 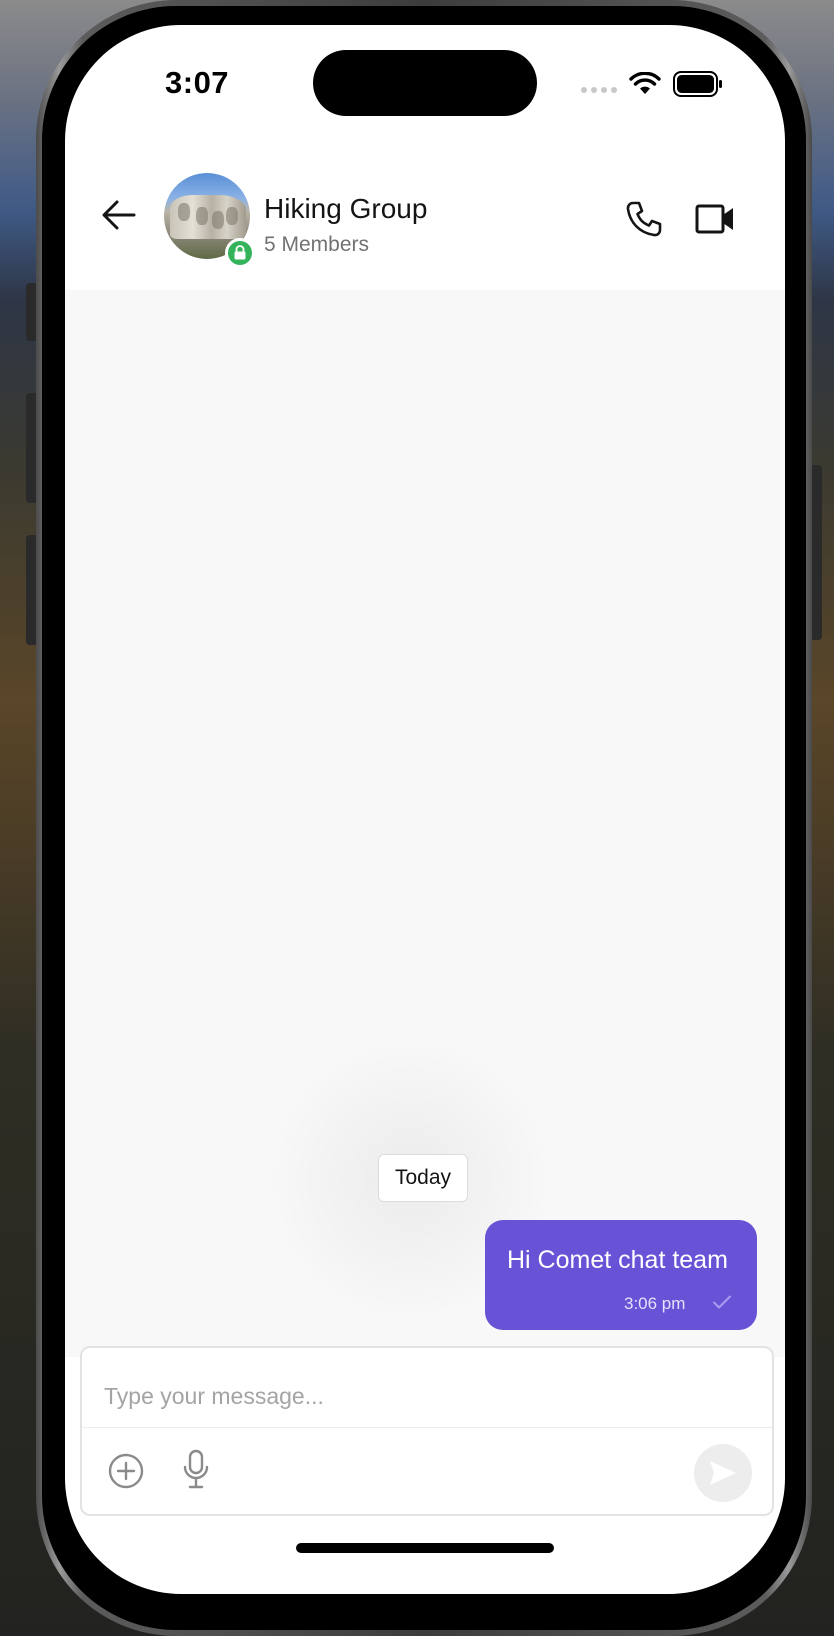 What do you see at coordinates (126, 1471) in the screenshot?
I see `plus-circle-icon` at bounding box center [126, 1471].